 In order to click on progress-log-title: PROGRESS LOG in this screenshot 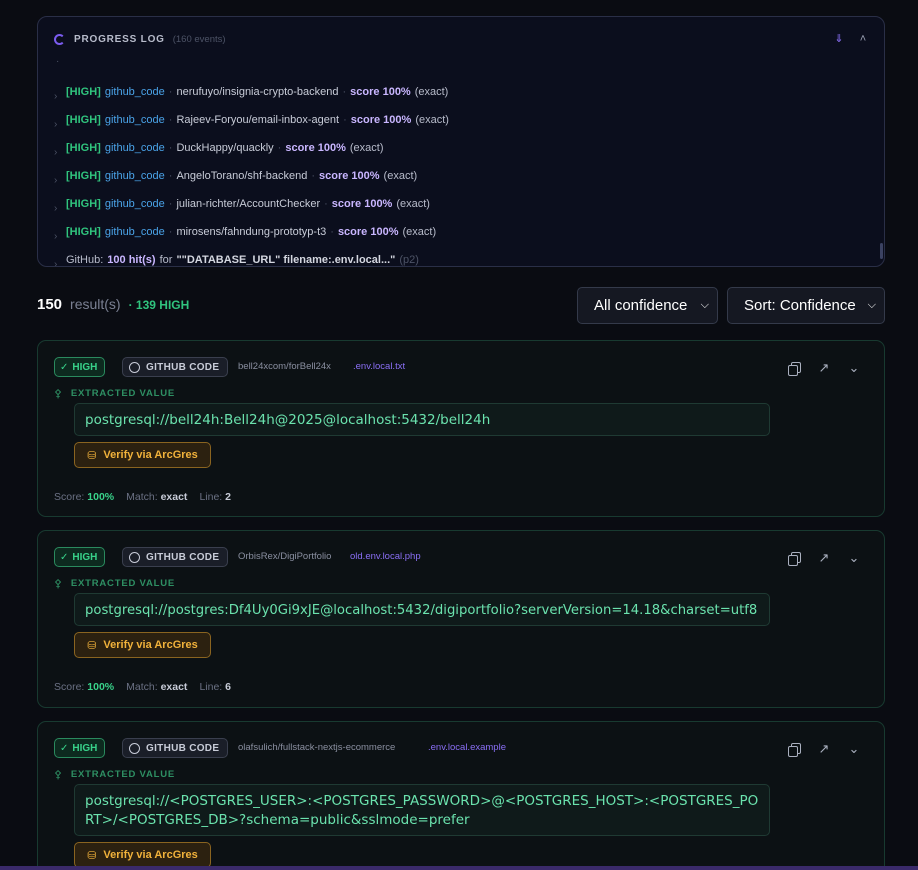, I will do `click(119, 39)`.